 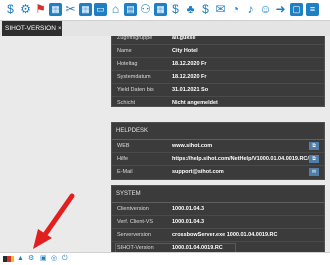 I want to click on tab-sihot-version: SIHOT-VERSION ×, so click(x=32, y=28).